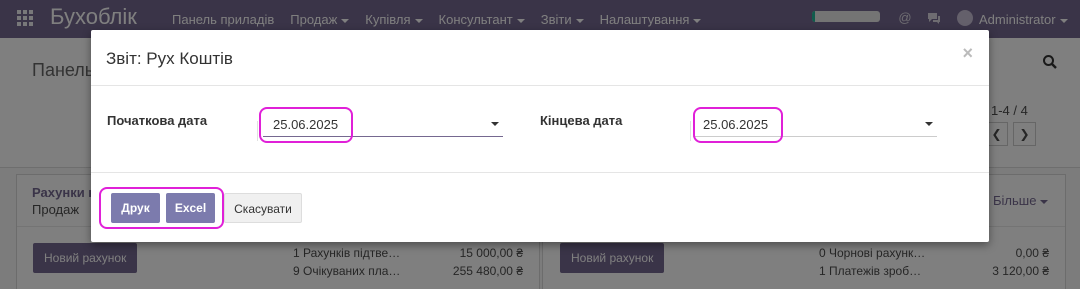  What do you see at coordinates (967, 53) in the screenshot?
I see `close-icon: ×` at bounding box center [967, 53].